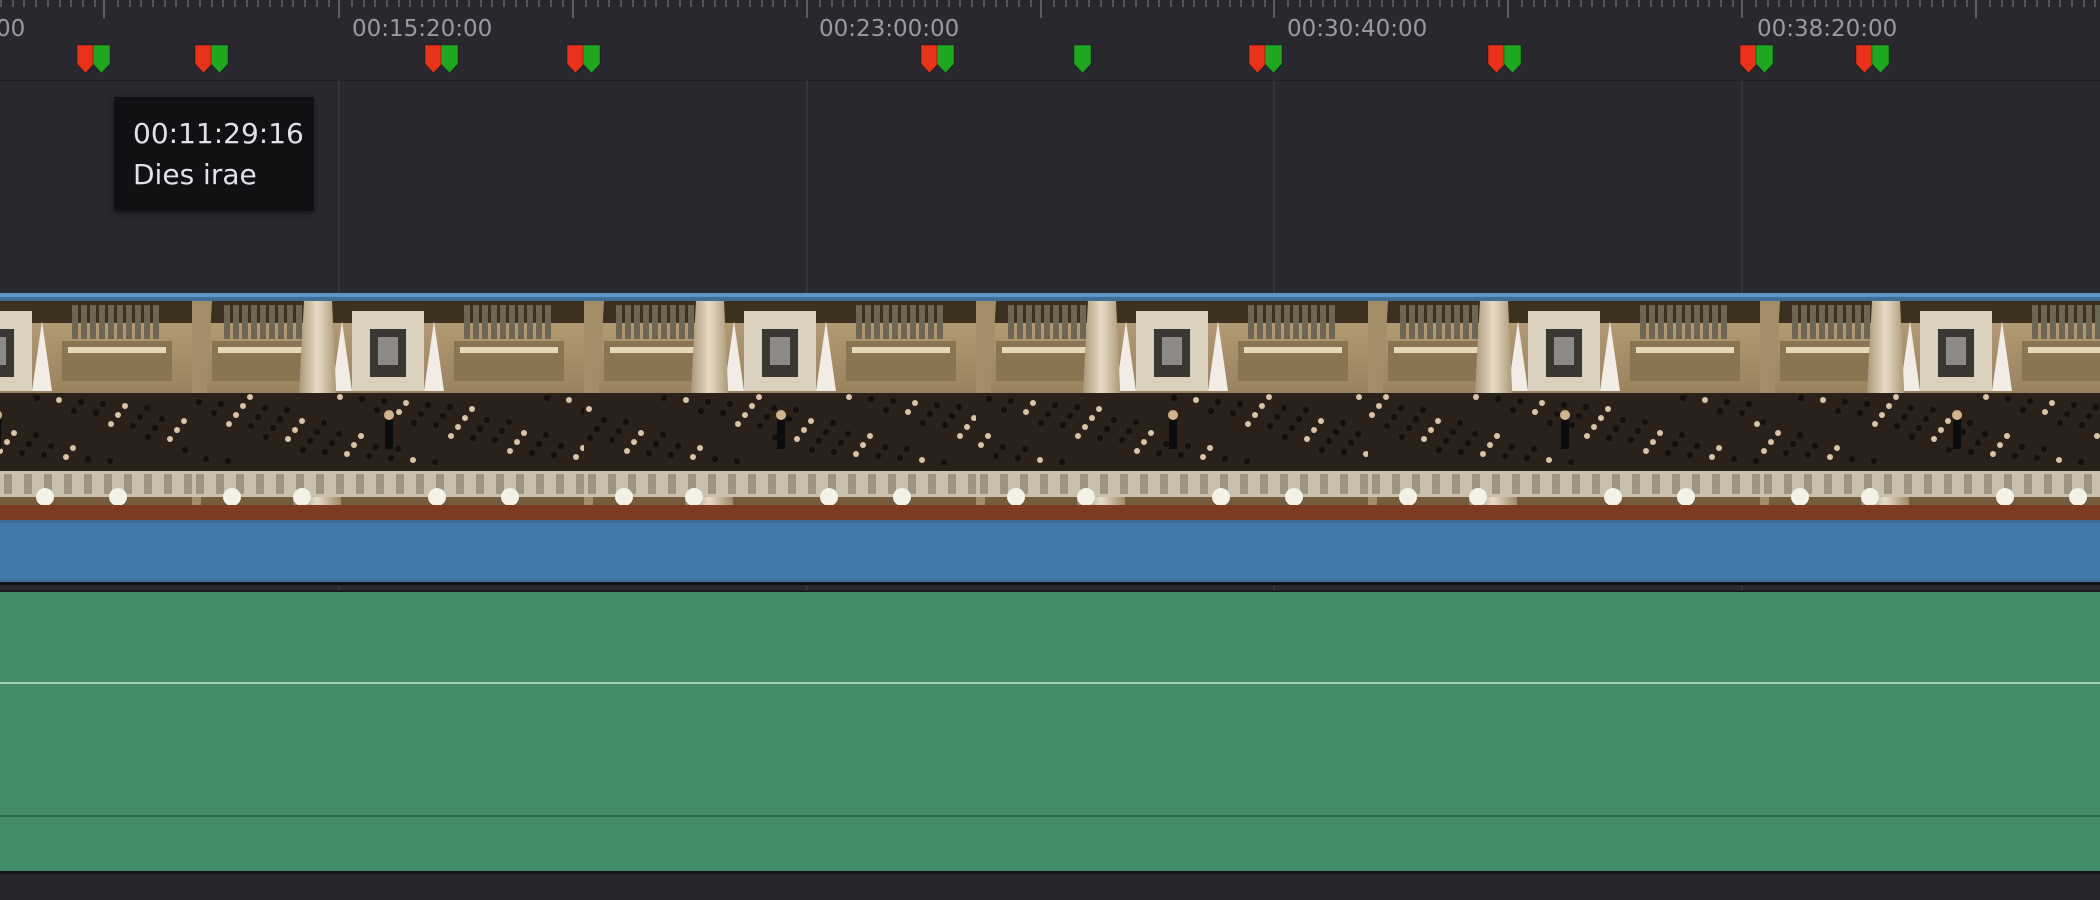 This screenshot has height=900, width=2100. What do you see at coordinates (1050, 551) in the screenshot?
I see `video-clip-bar` at bounding box center [1050, 551].